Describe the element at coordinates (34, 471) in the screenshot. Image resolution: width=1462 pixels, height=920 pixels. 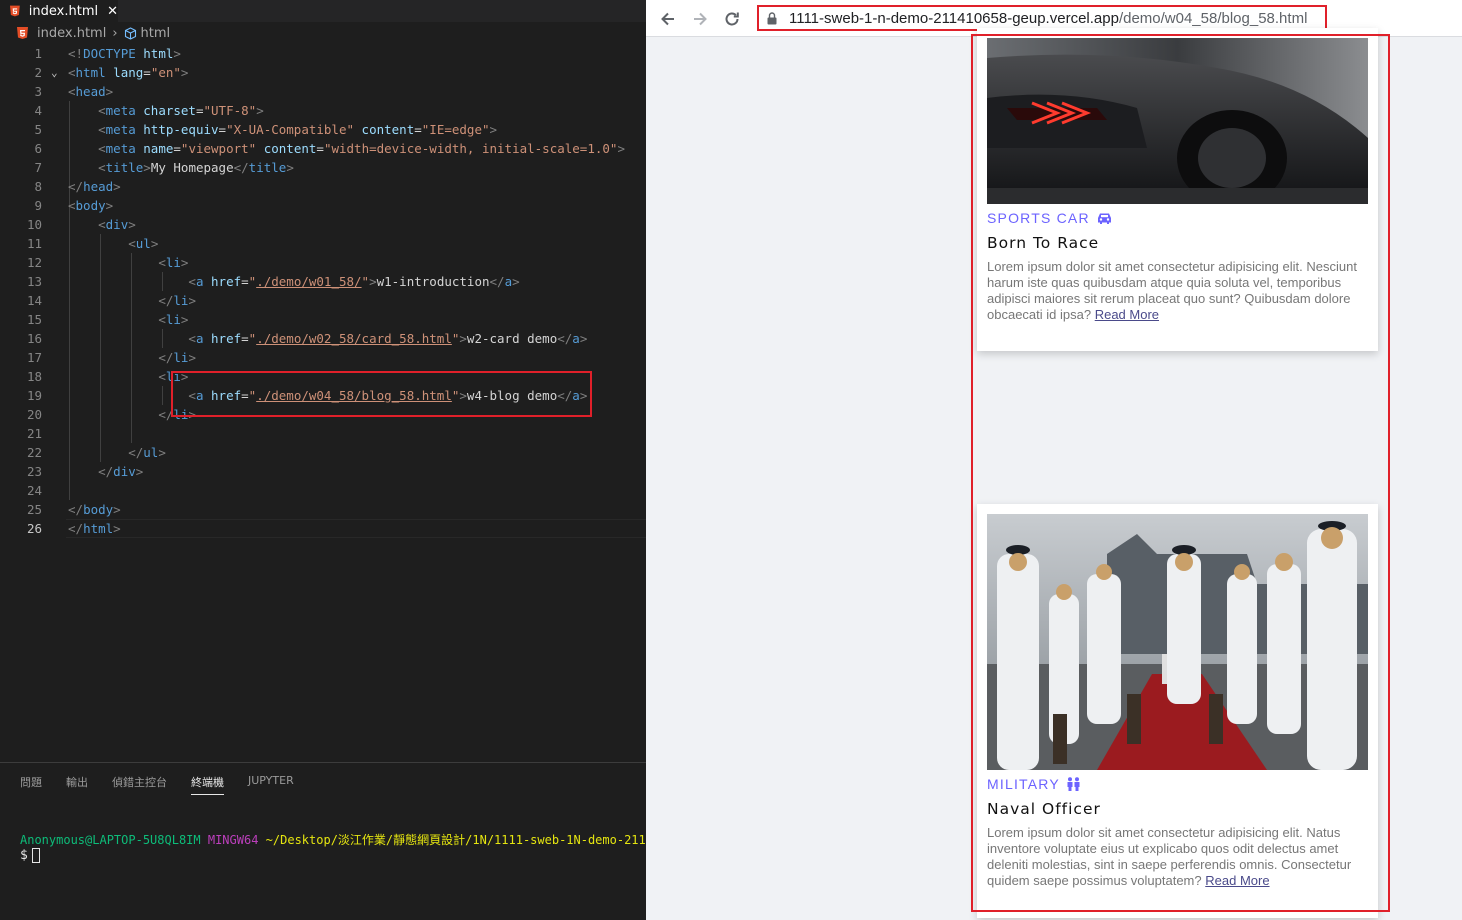
I see `line-number: 23` at that location.